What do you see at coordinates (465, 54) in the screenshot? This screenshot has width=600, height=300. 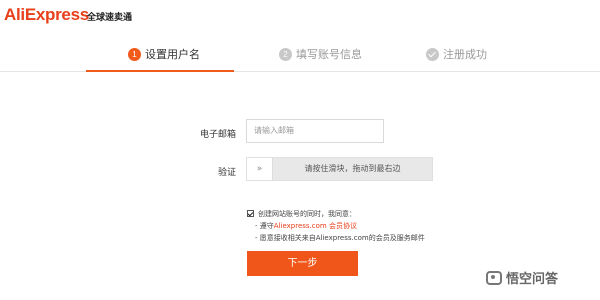 I see `step-label: 注册成功` at bounding box center [465, 54].